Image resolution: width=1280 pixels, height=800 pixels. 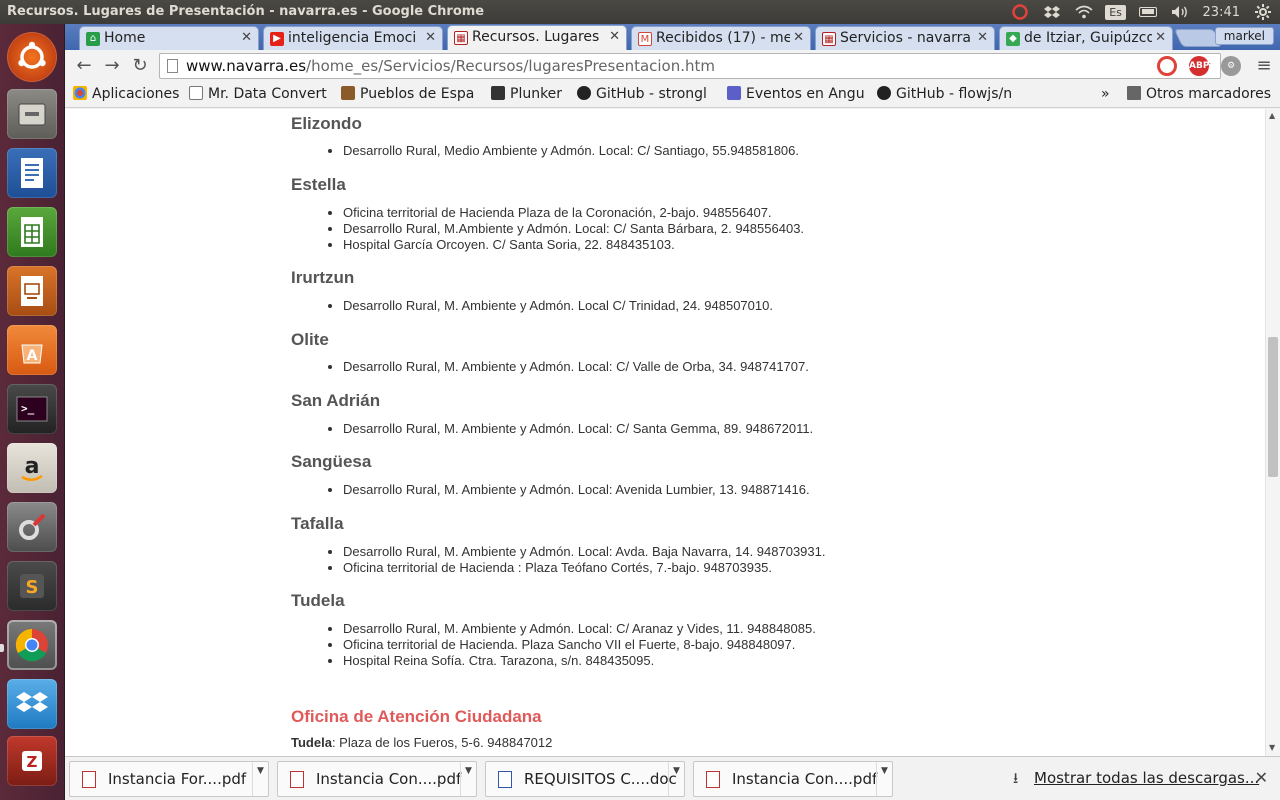 What do you see at coordinates (126, 94) in the screenshot?
I see `bookmark-apps: Aplicaciones` at bounding box center [126, 94].